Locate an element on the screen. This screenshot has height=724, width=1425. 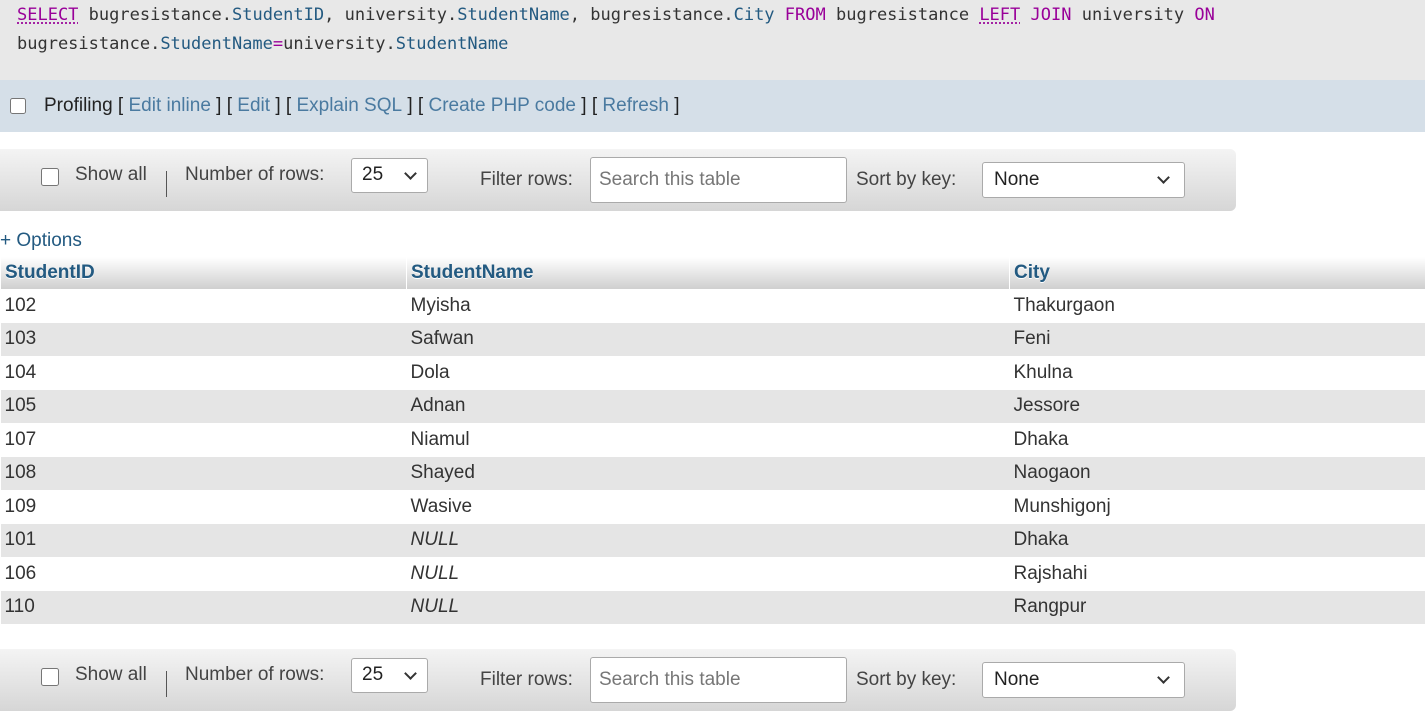
cell-city: Munshigonj is located at coordinates (1217, 507).